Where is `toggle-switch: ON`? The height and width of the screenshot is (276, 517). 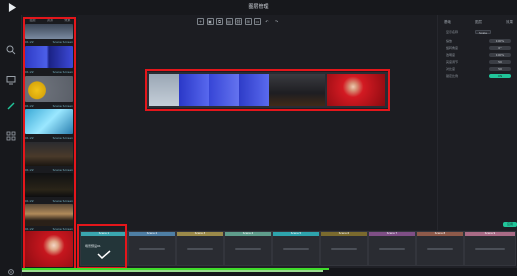 toggle-switch: ON is located at coordinates (500, 76).